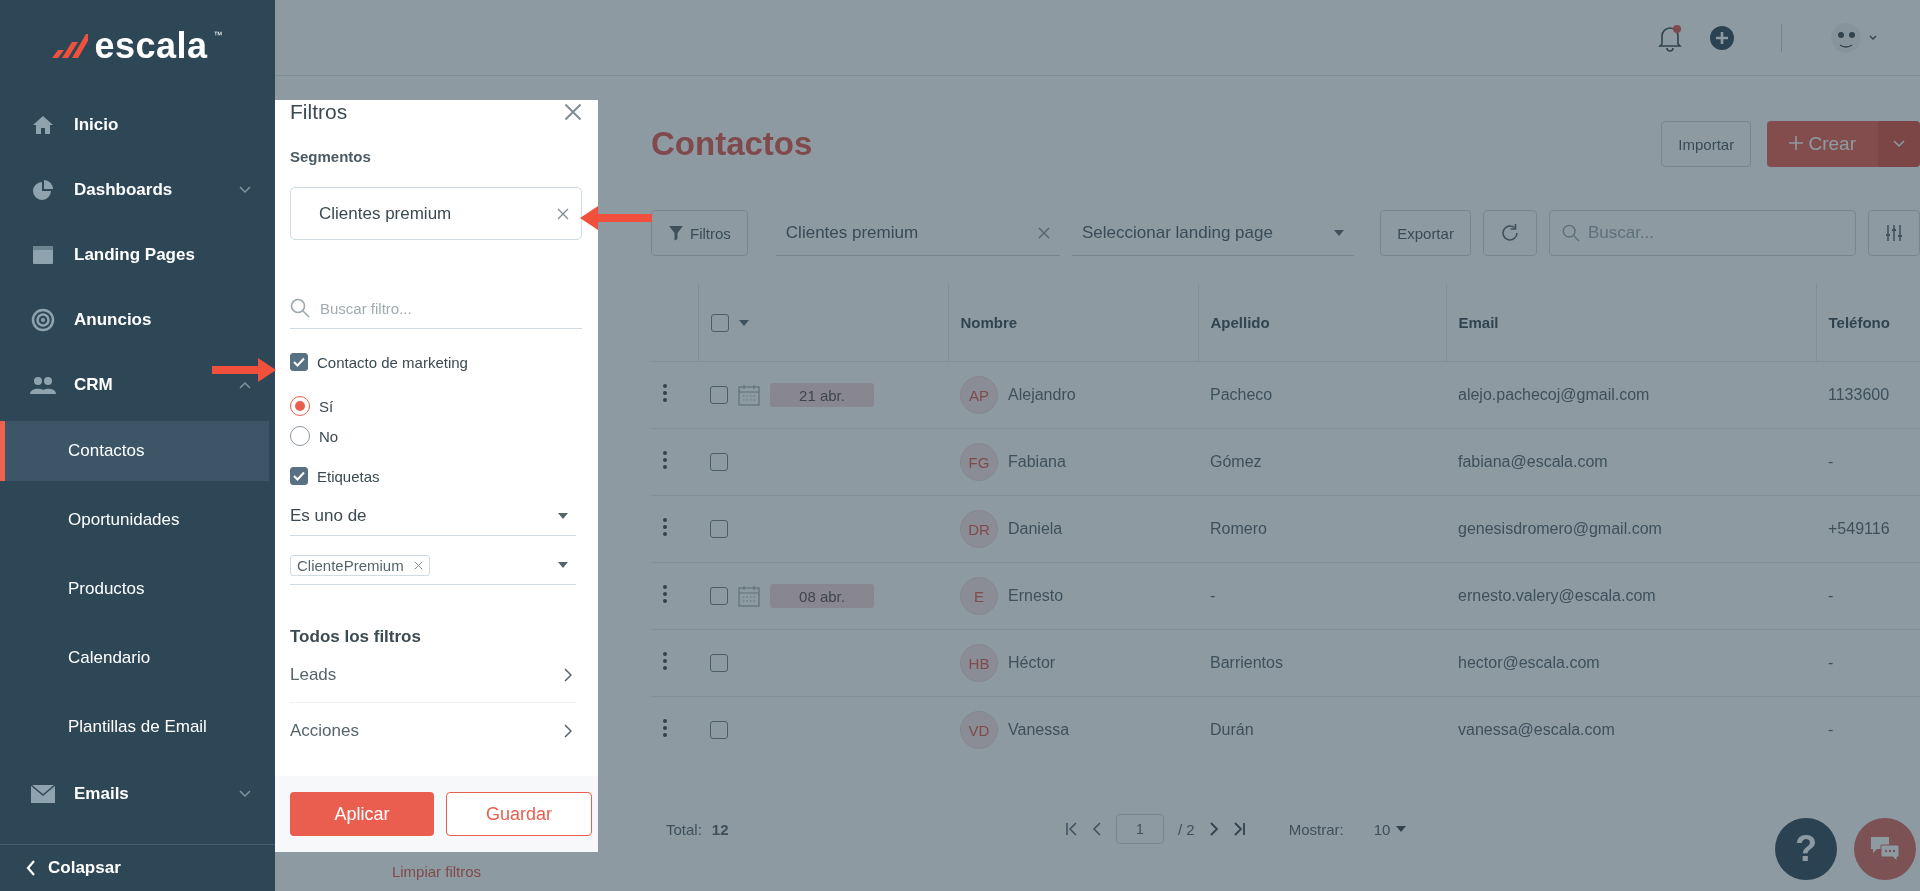 The height and width of the screenshot is (891, 1920). I want to click on last-page-icon, so click(1238, 829).